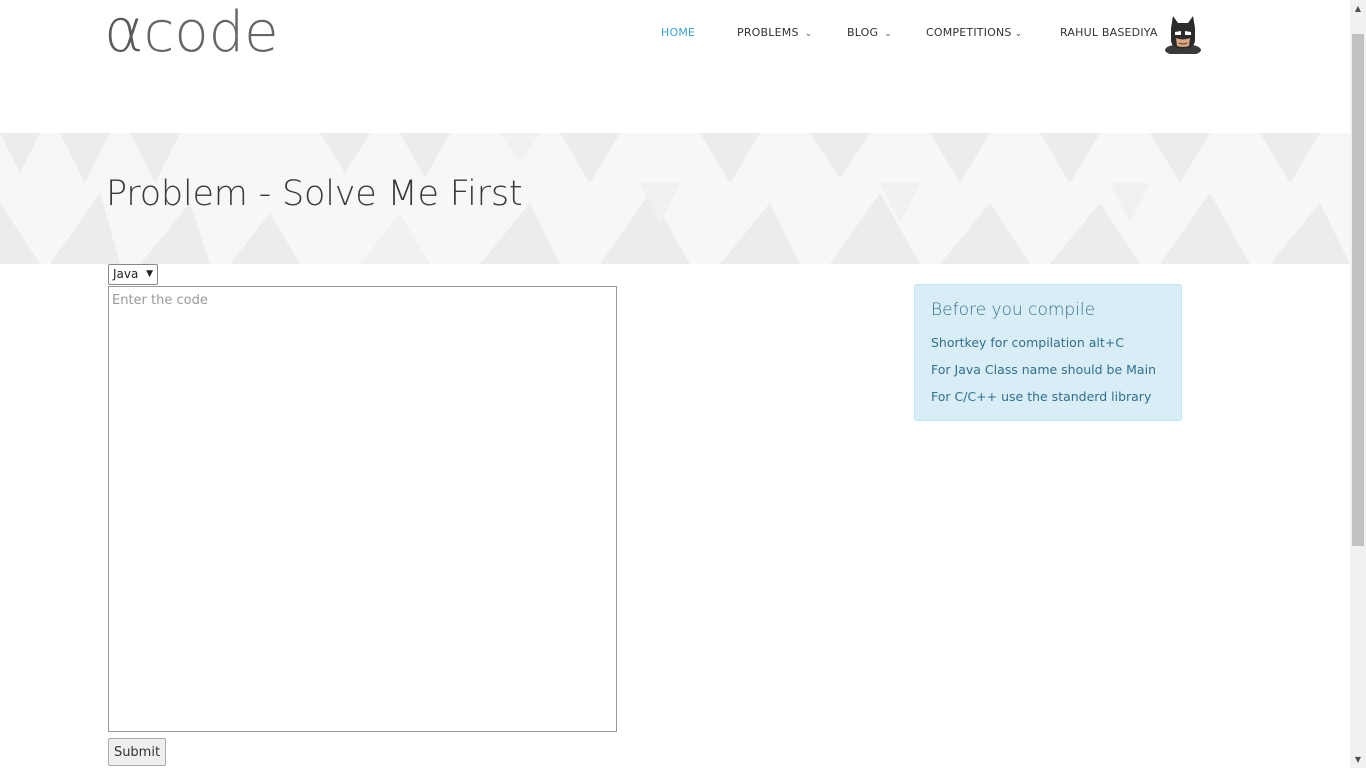 The height and width of the screenshot is (768, 1366). What do you see at coordinates (768, 32) in the screenshot?
I see `nav-problems-label: PROBLEMS` at bounding box center [768, 32].